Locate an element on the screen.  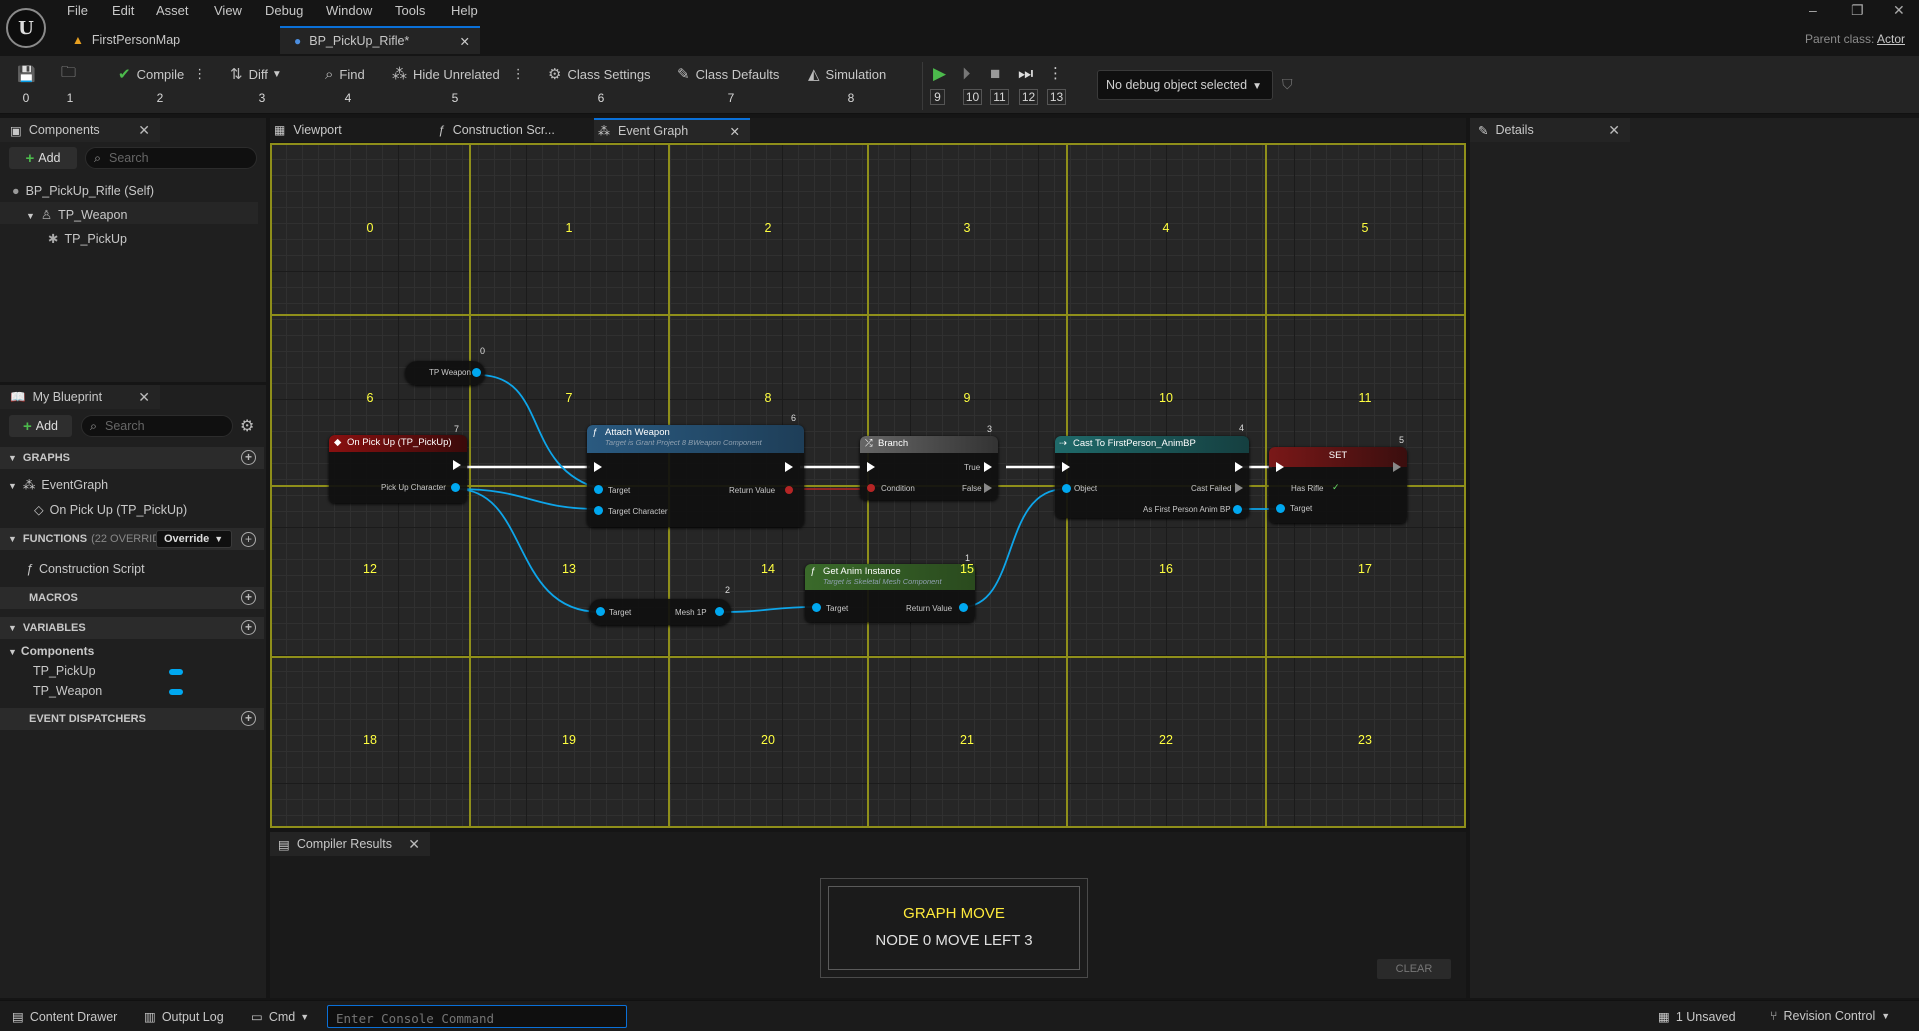
menu-window: Window is located at coordinates (349, 10).